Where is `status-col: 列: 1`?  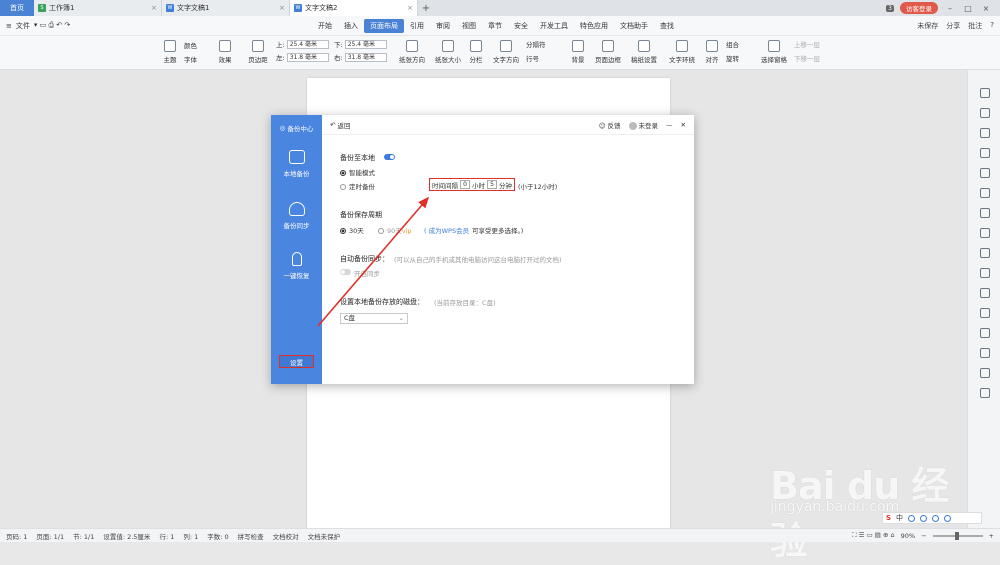 status-col: 列: 1 is located at coordinates (191, 536).